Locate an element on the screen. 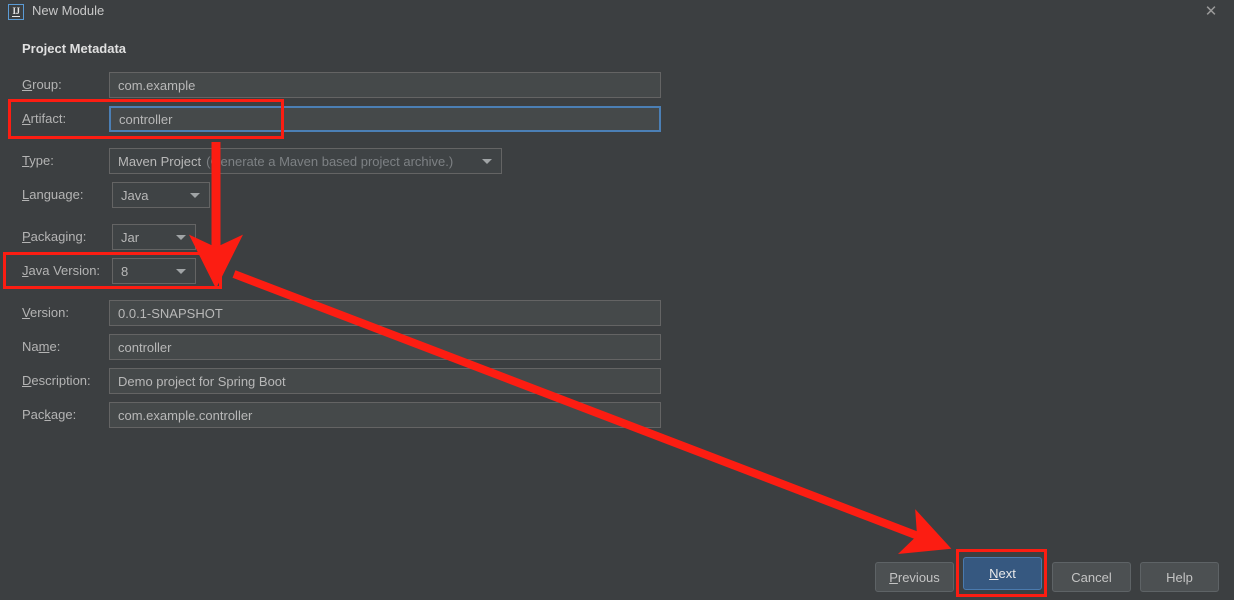 This screenshot has height=600, width=1234. packaging-combobox-value: Jar is located at coordinates (130, 237).